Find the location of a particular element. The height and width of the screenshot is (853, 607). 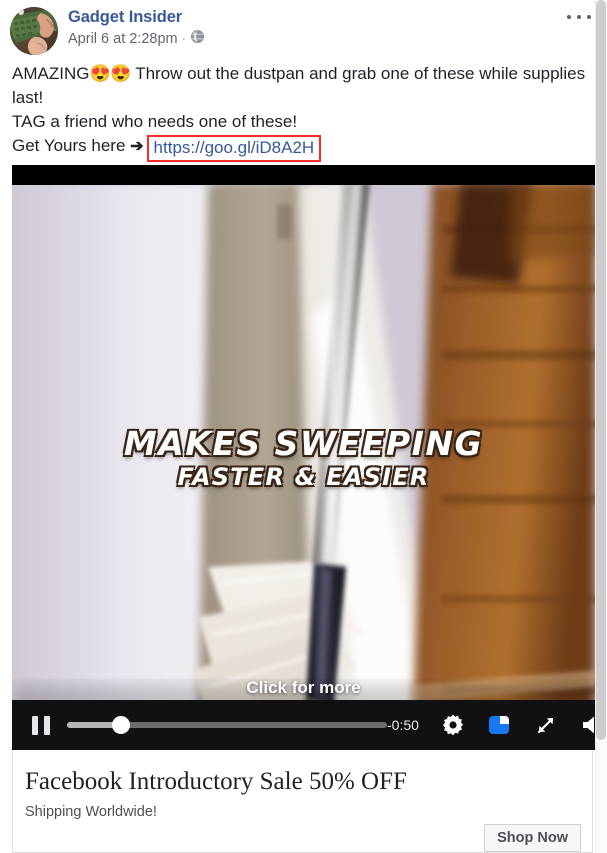

link-card-subtitle: Shipping Worldwide! is located at coordinates (91, 812).